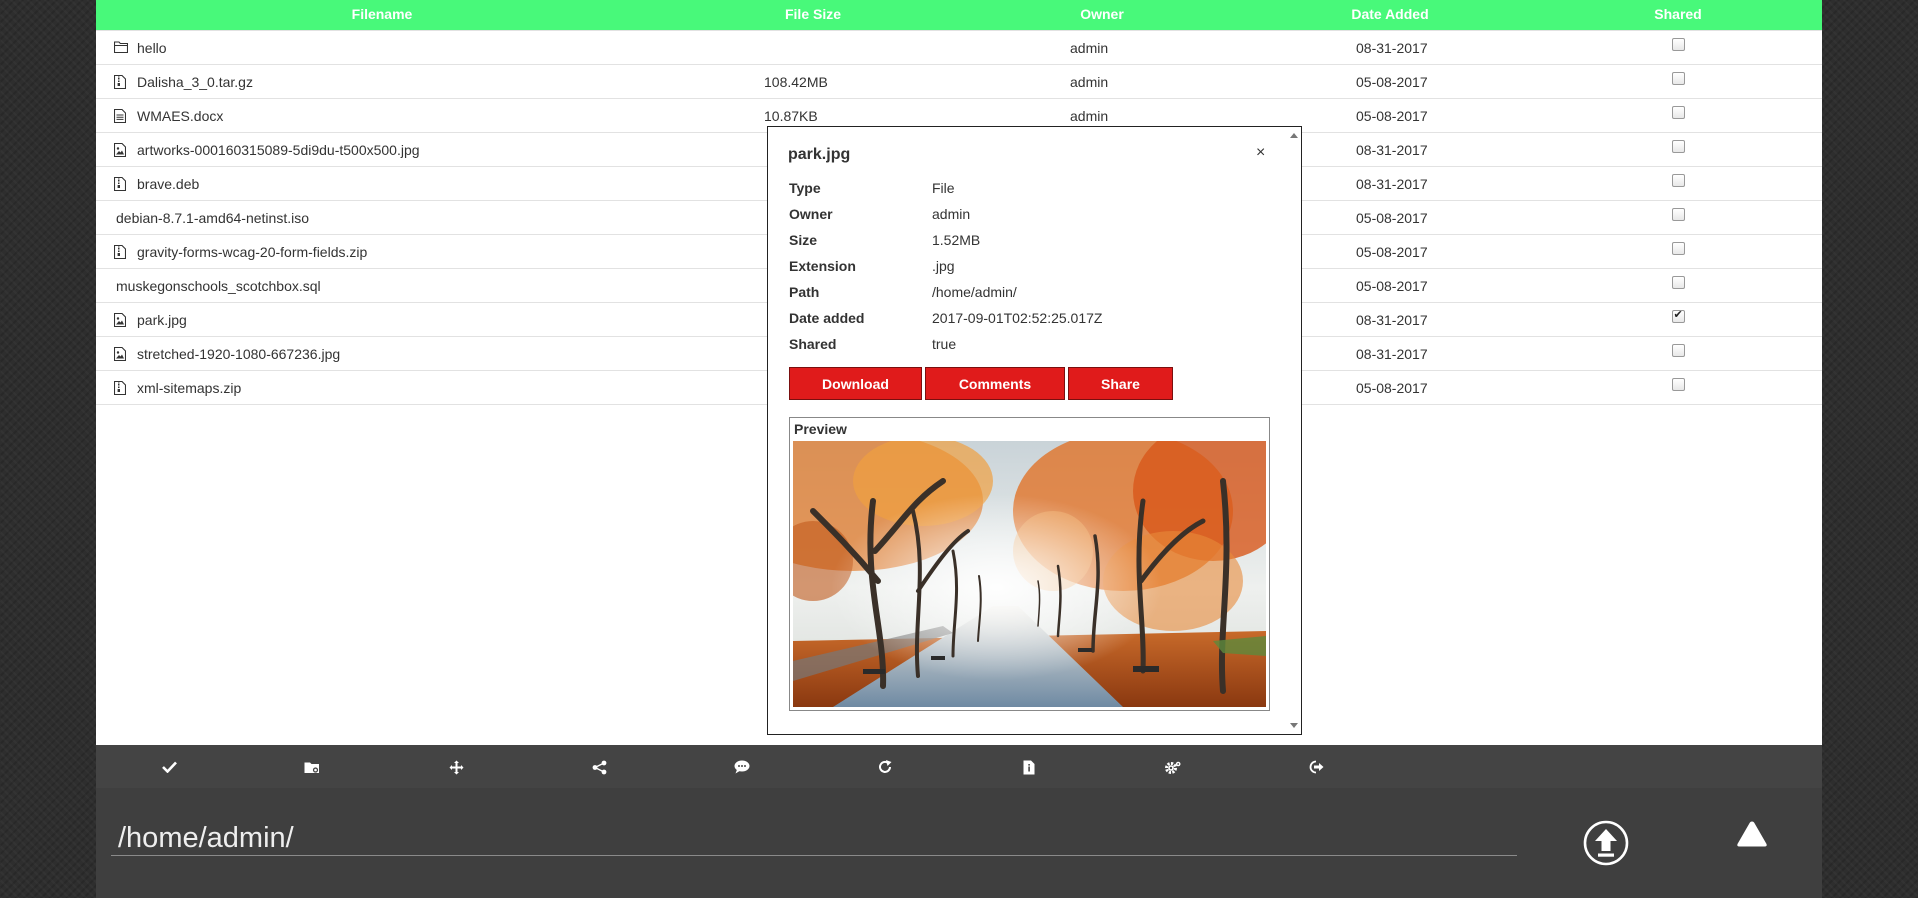  Describe the element at coordinates (1390, 15) in the screenshot. I see `date-added-header: Date Added` at that location.